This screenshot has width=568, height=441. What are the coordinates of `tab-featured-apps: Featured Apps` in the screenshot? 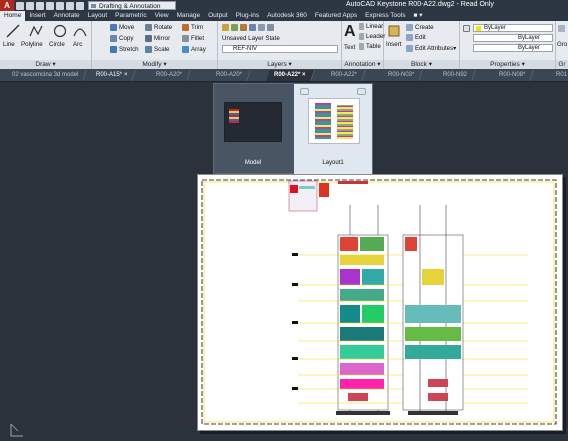 It's located at (336, 16).